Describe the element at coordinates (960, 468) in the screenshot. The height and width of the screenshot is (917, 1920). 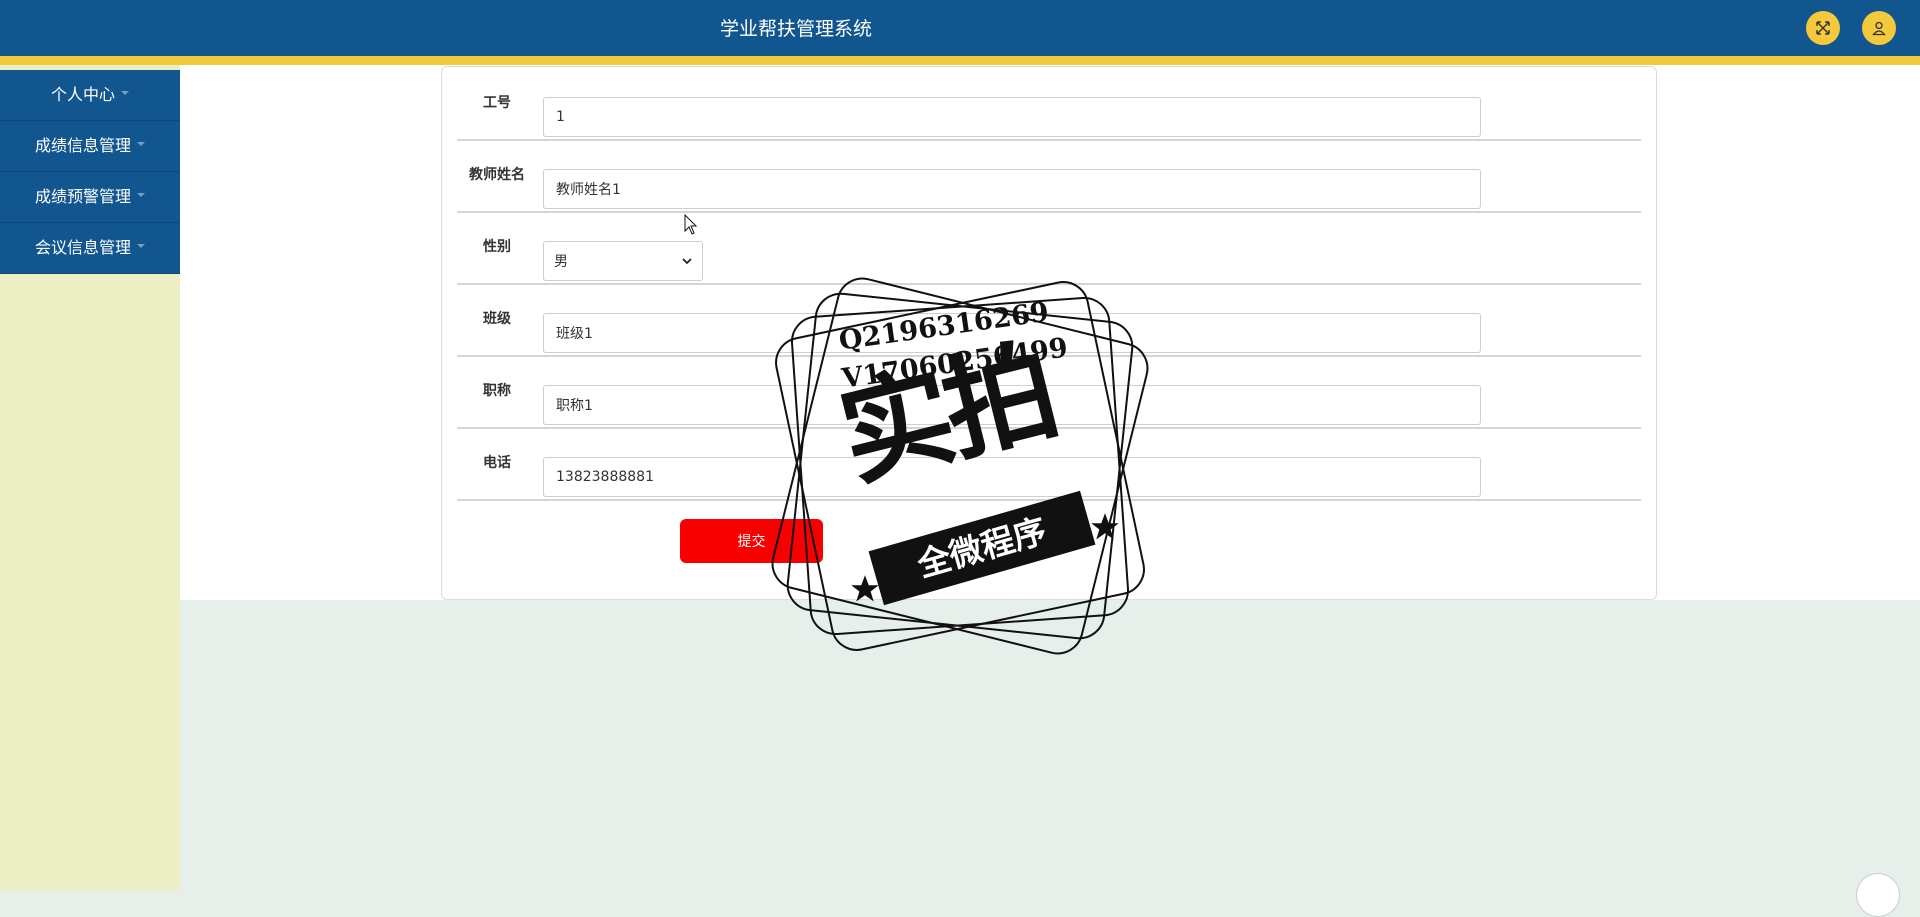
I see `watermark-stamp: Q2196316269 V17060256499 实拍 全微程序` at that location.